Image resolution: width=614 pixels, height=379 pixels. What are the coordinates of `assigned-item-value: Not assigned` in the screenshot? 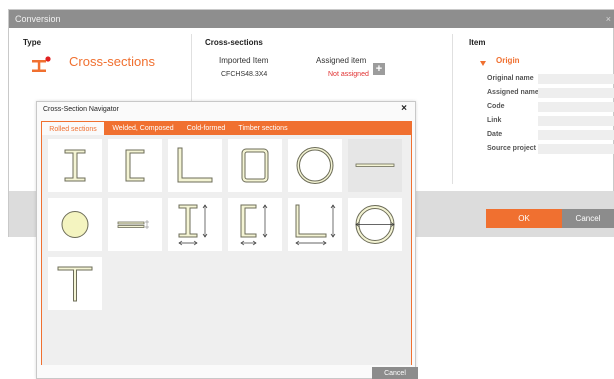 It's located at (348, 74).